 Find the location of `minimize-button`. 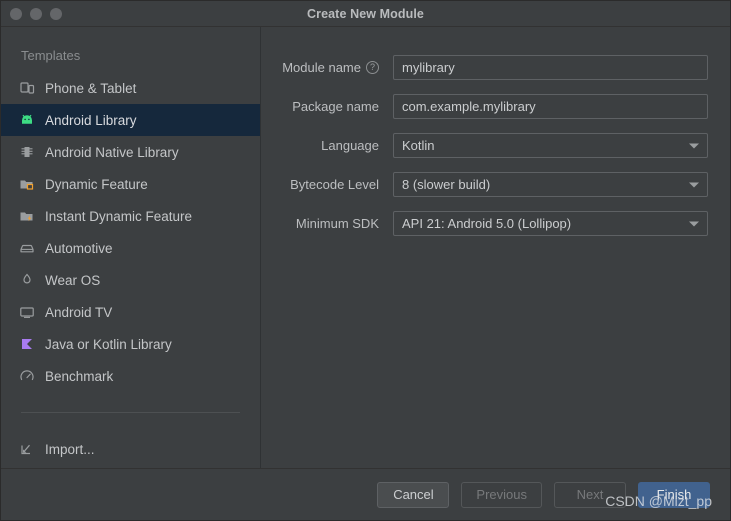

minimize-button is located at coordinates (36, 13).